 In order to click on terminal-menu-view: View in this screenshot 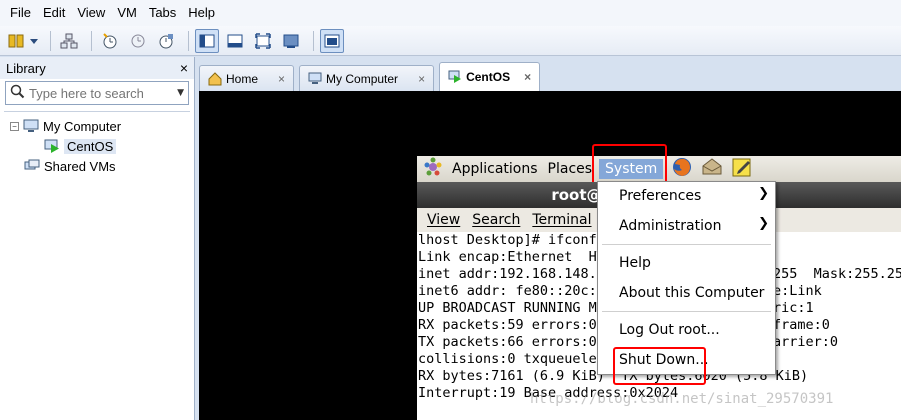, I will do `click(443, 220)`.